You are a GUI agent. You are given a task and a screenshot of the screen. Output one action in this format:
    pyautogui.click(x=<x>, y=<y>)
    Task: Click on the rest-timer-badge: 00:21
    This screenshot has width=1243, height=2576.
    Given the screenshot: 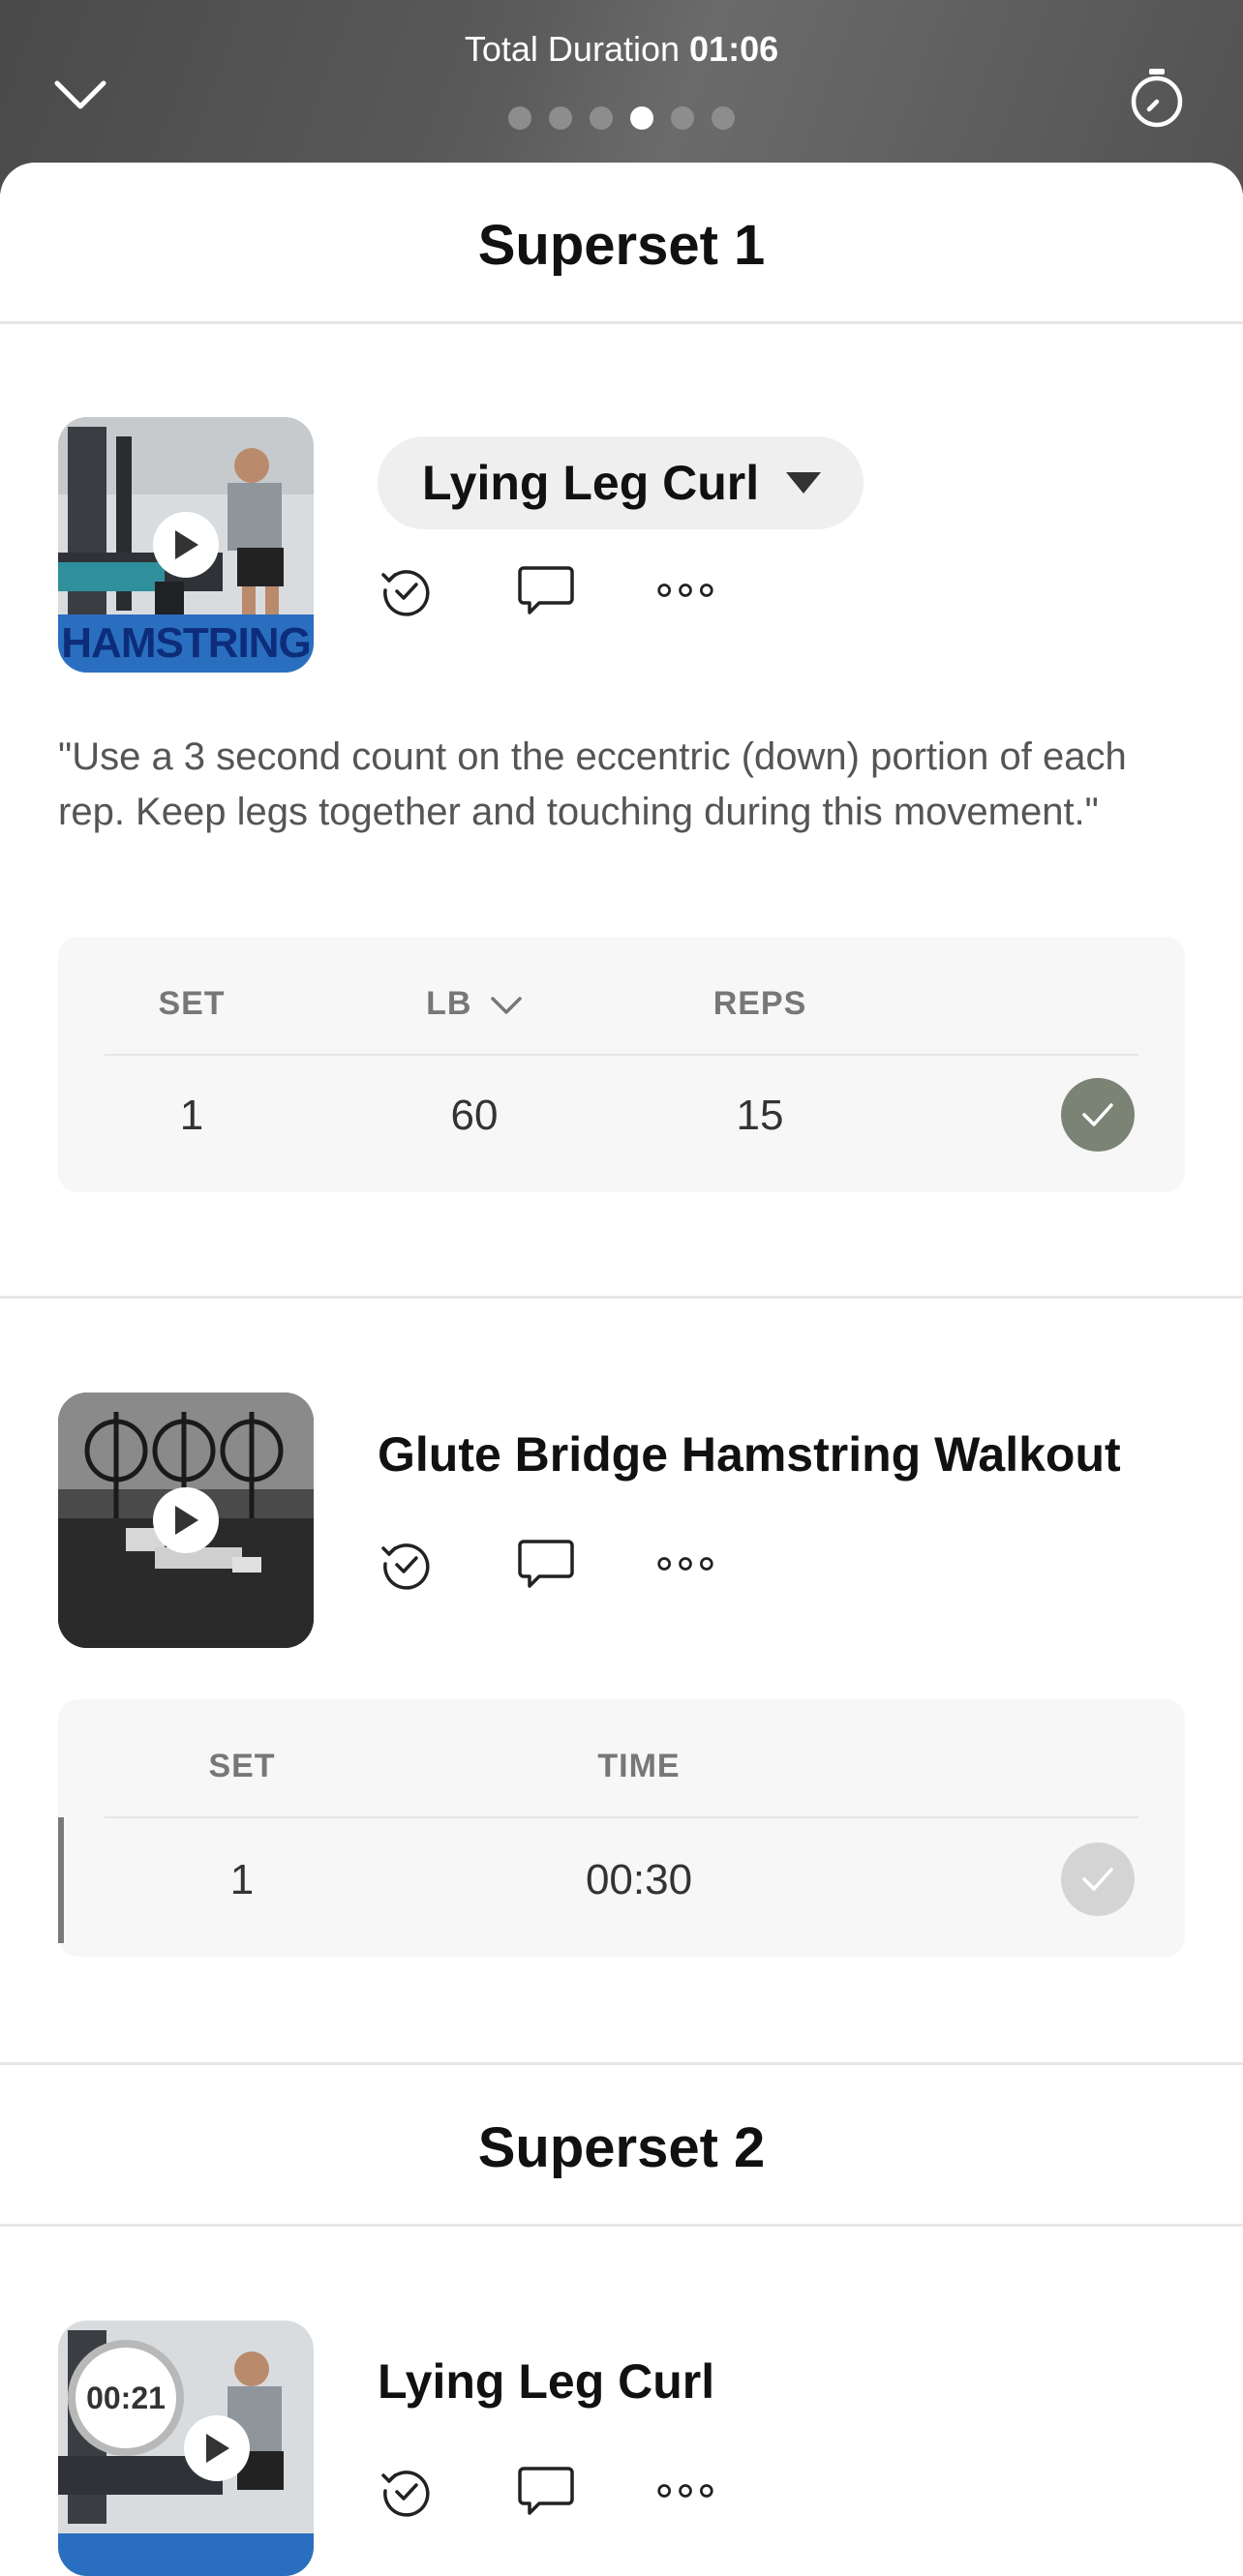 What is the action you would take?
    pyautogui.click(x=126, y=2398)
    